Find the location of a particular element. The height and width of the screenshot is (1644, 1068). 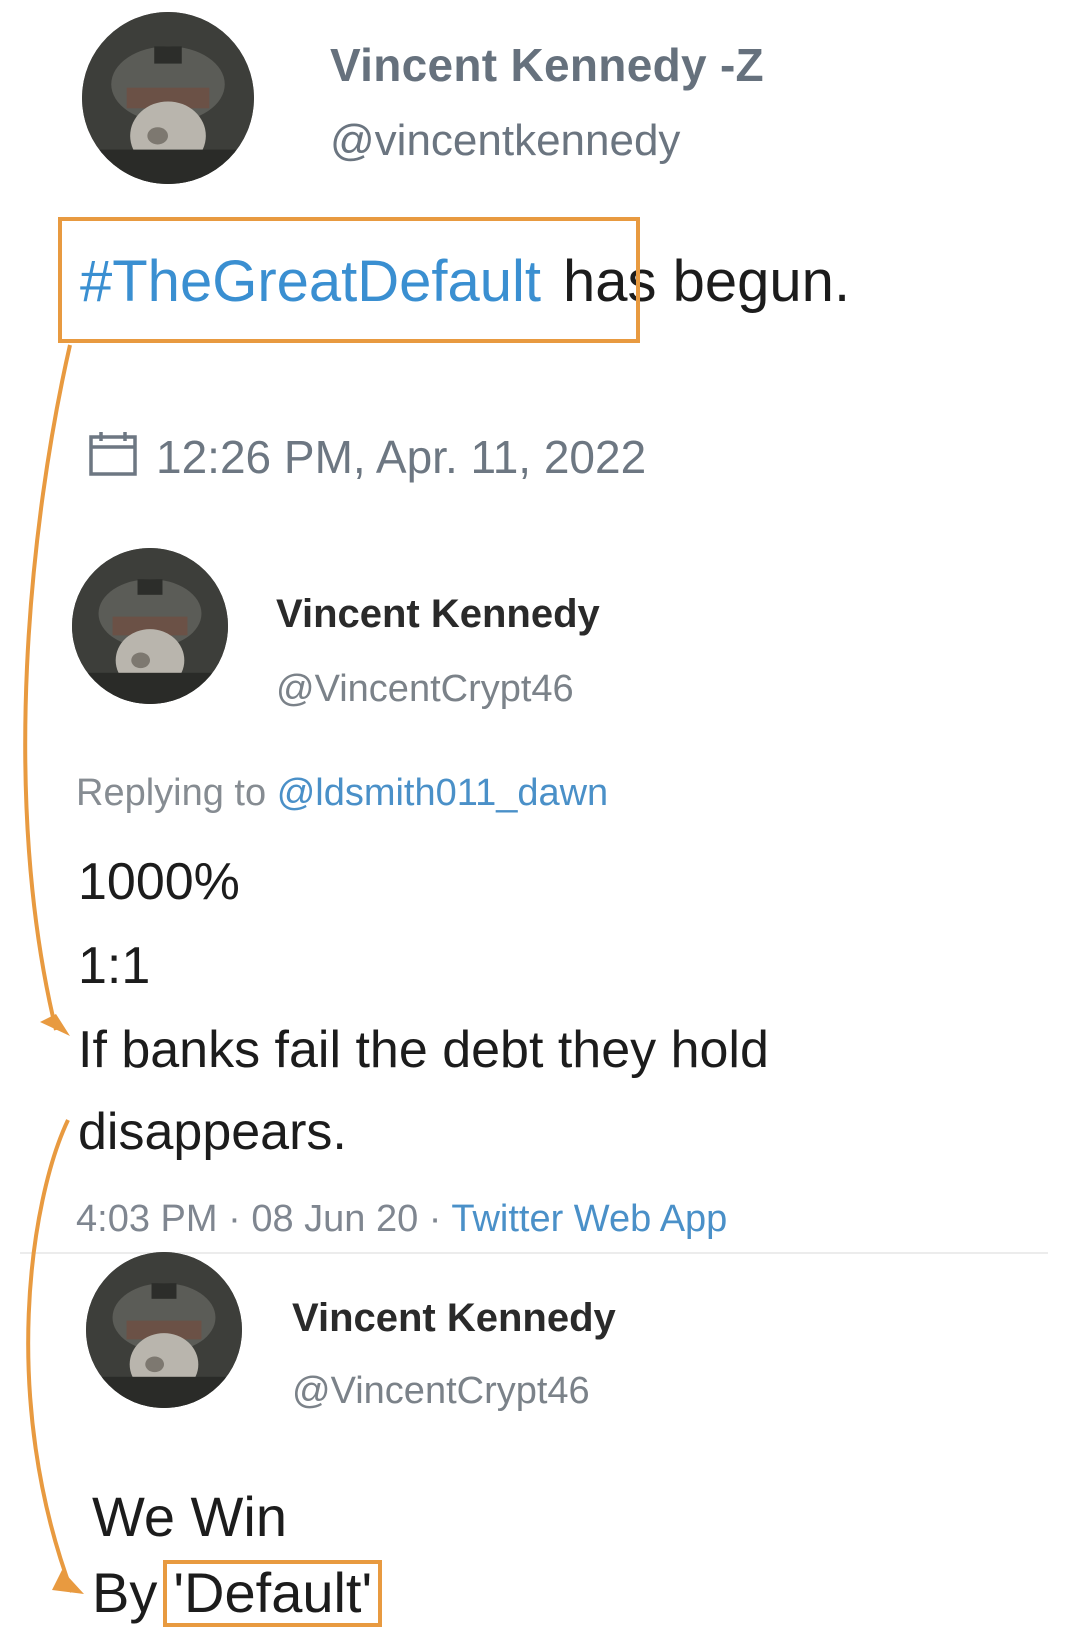

timestamp: 12:26 PM, Apr. 11, 2022 is located at coordinates (367, 459).